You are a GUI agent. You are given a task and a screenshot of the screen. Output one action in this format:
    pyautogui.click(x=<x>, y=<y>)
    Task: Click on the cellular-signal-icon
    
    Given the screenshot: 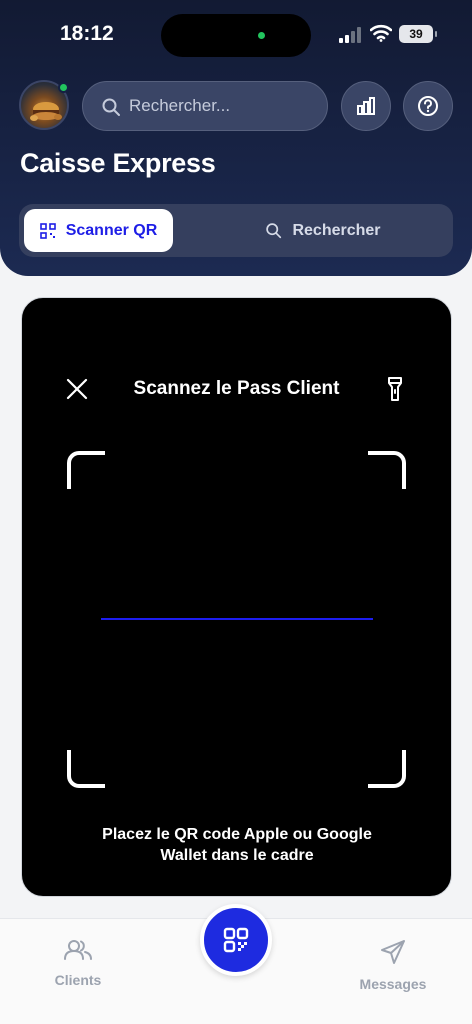 What is the action you would take?
    pyautogui.click(x=350, y=35)
    